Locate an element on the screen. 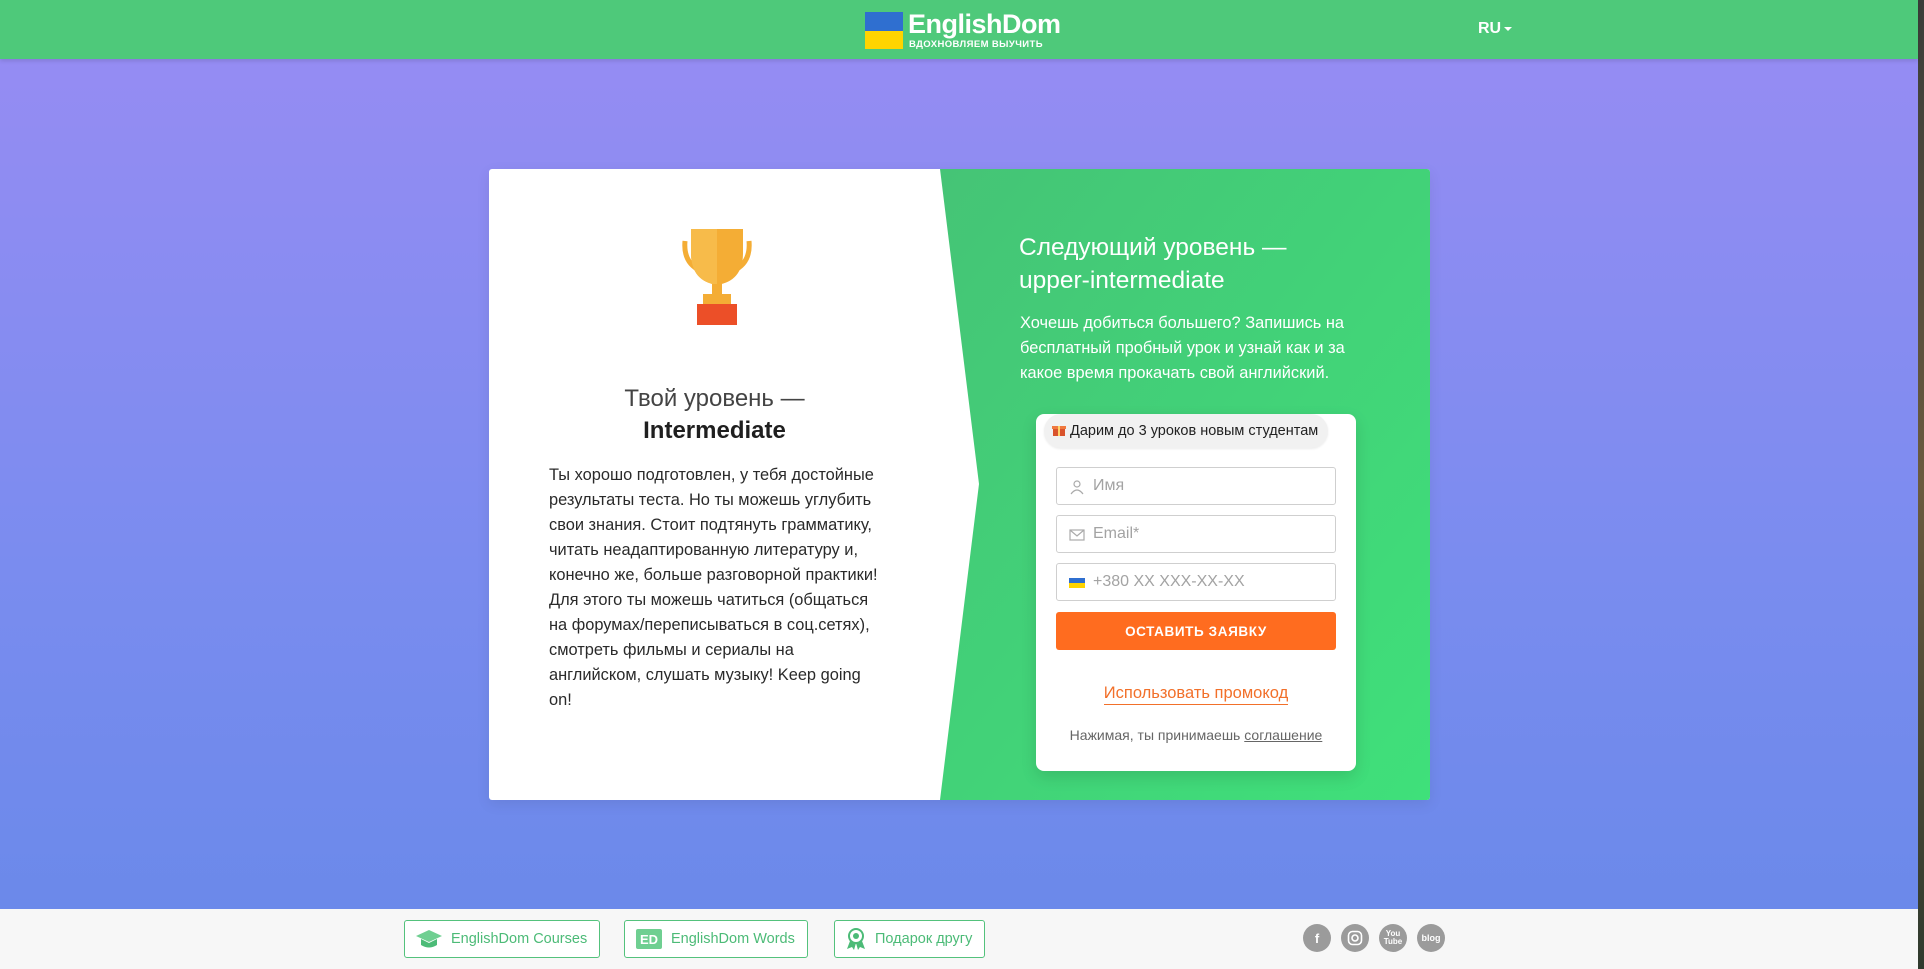 This screenshot has width=1924, height=969. words-button: ED EnglishDom Words is located at coordinates (716, 939).